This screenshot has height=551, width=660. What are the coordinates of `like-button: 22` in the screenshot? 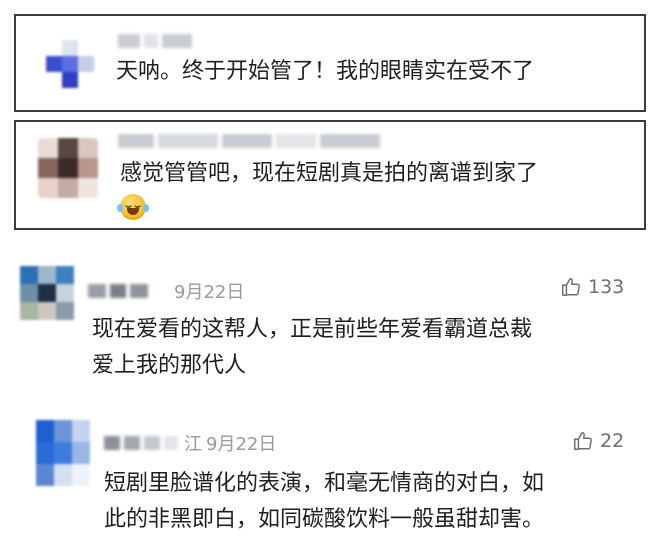 It's located at (598, 441).